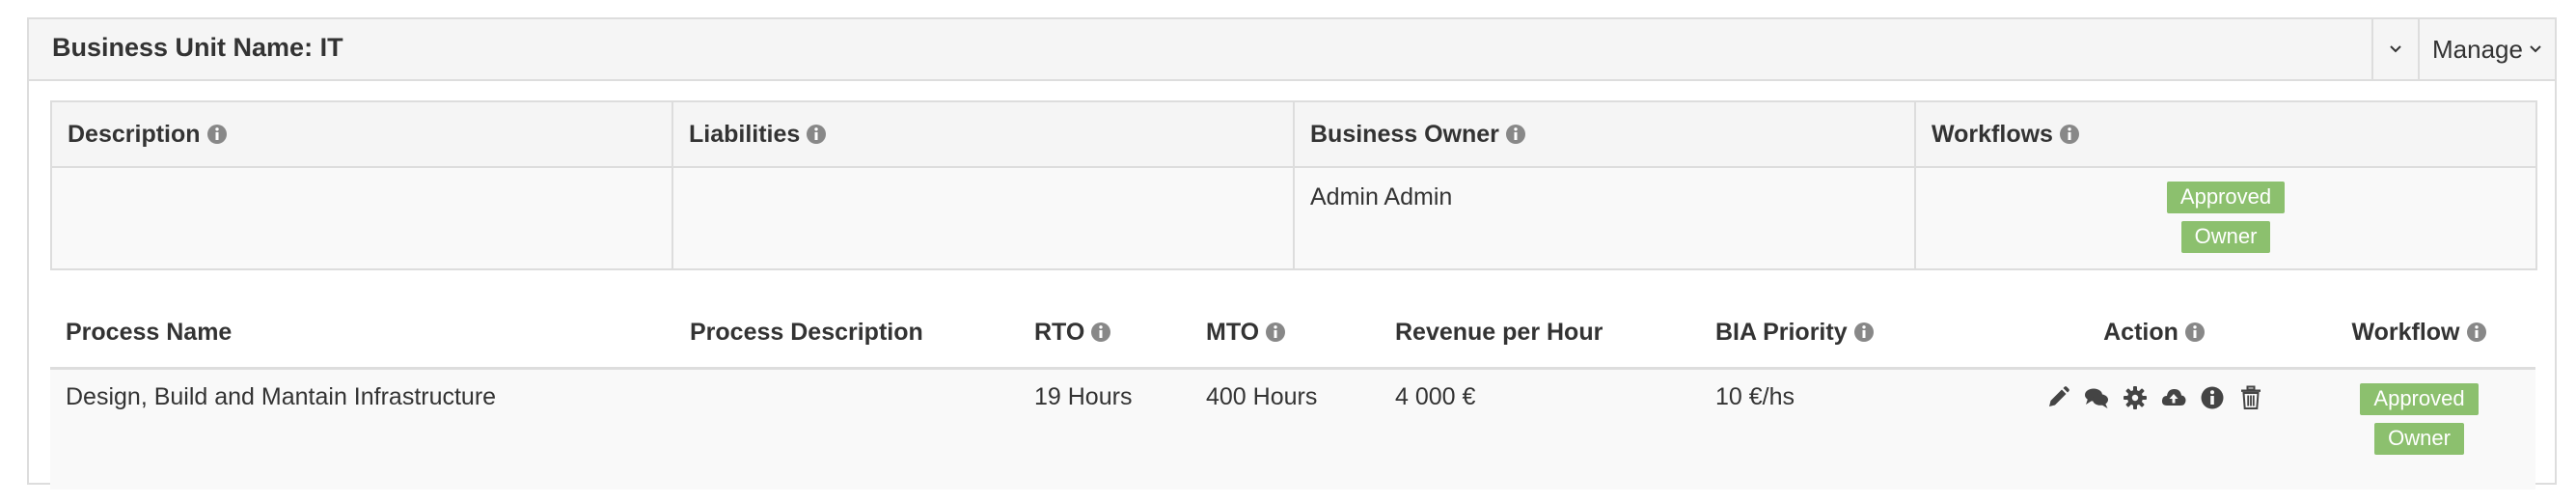 This screenshot has height=504, width=2576. Describe the element at coordinates (197, 48) in the screenshot. I see `panel-title: Business Unit Name: IT` at that location.